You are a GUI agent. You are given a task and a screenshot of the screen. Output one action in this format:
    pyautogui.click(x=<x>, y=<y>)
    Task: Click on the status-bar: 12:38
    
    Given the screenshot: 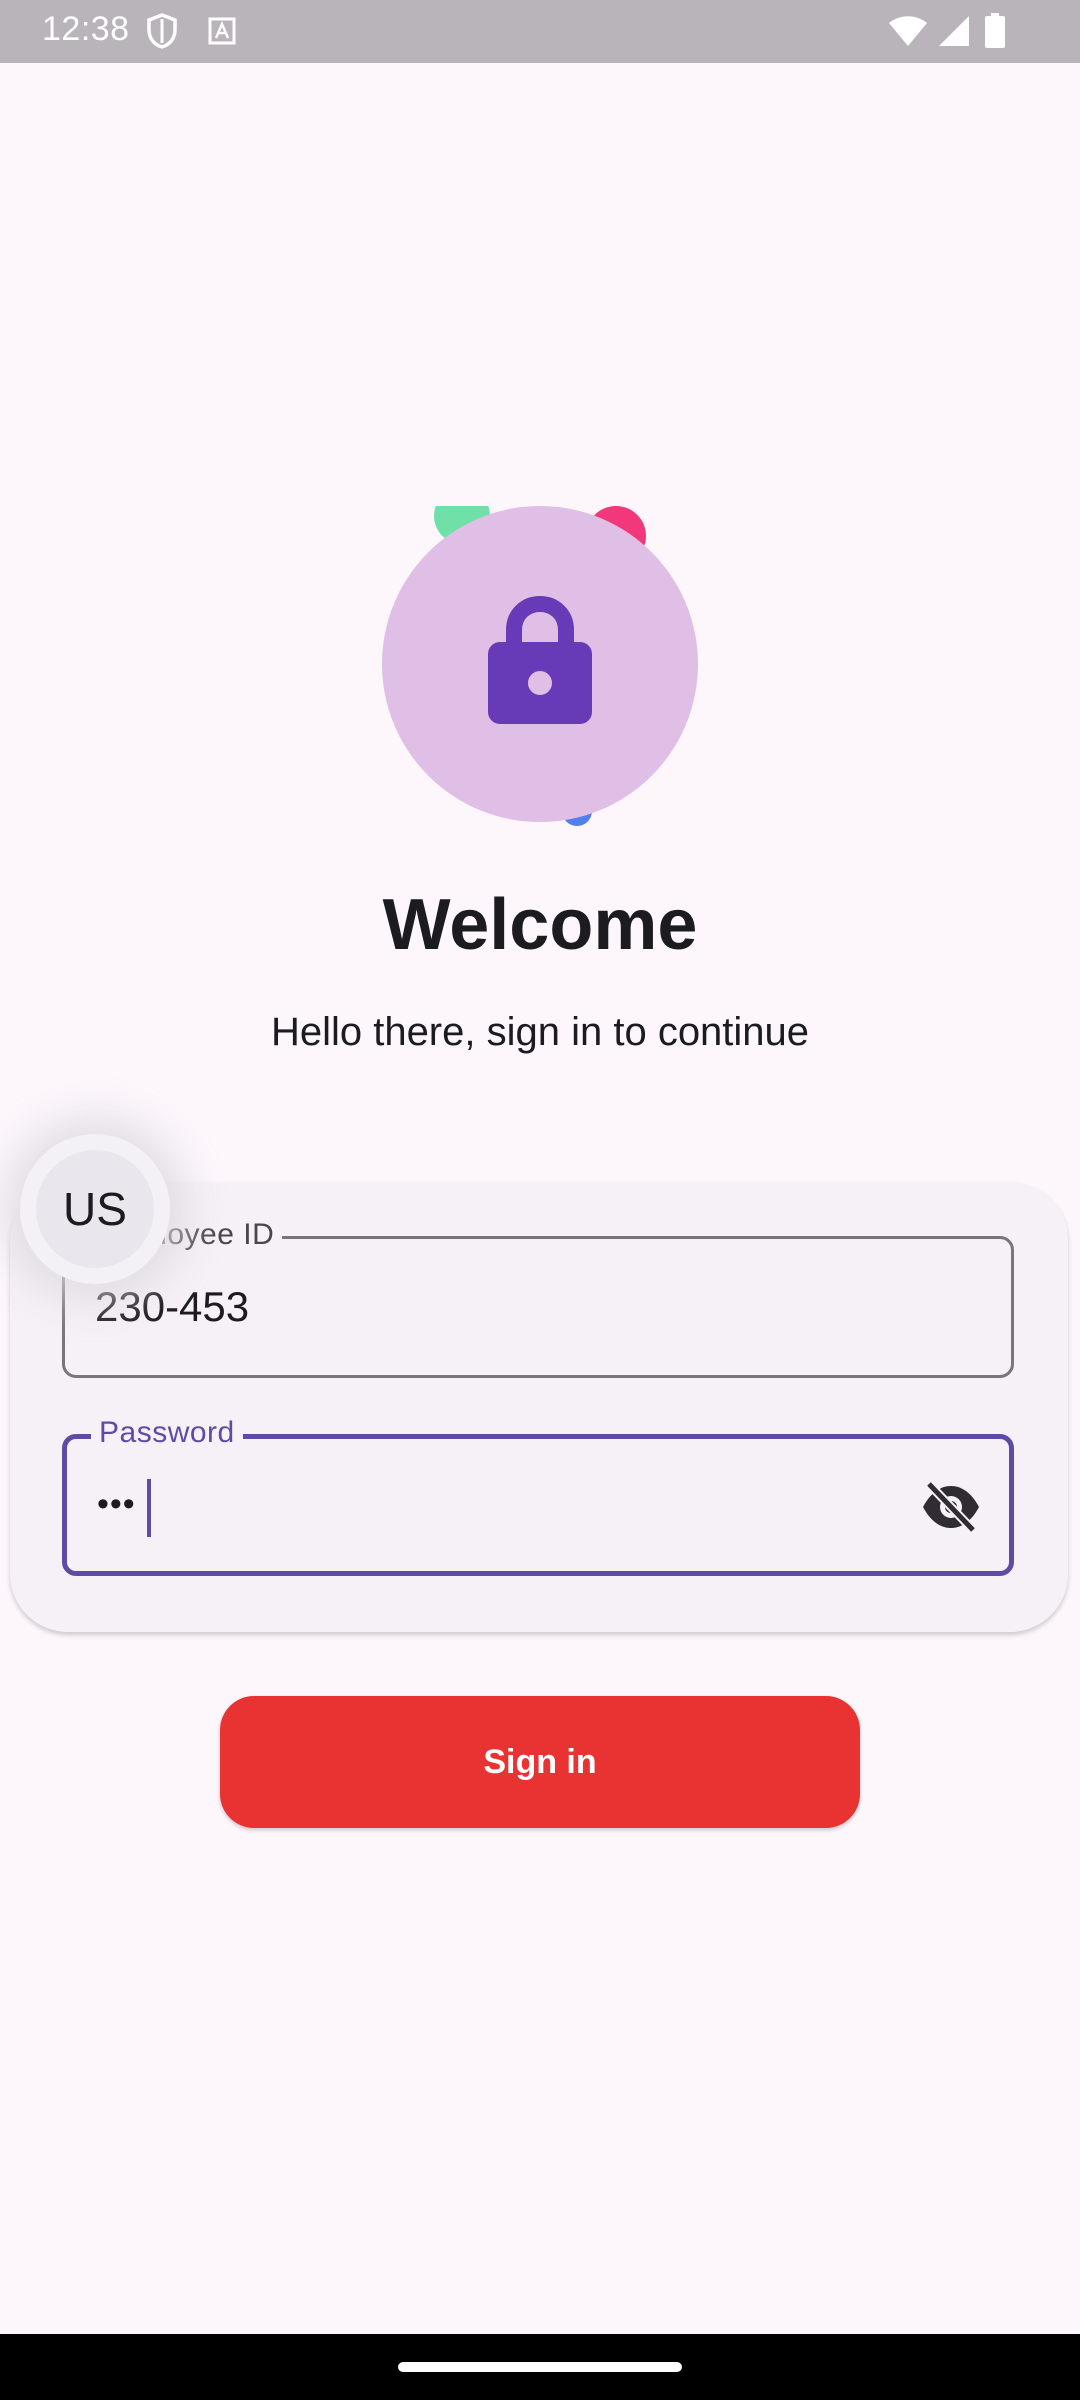 What is the action you would take?
    pyautogui.click(x=540, y=31)
    